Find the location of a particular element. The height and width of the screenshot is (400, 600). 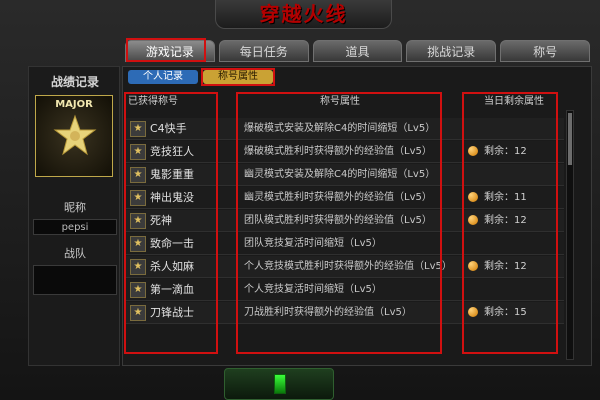

rank-emblem-box: MAJOR is located at coordinates (74, 136).